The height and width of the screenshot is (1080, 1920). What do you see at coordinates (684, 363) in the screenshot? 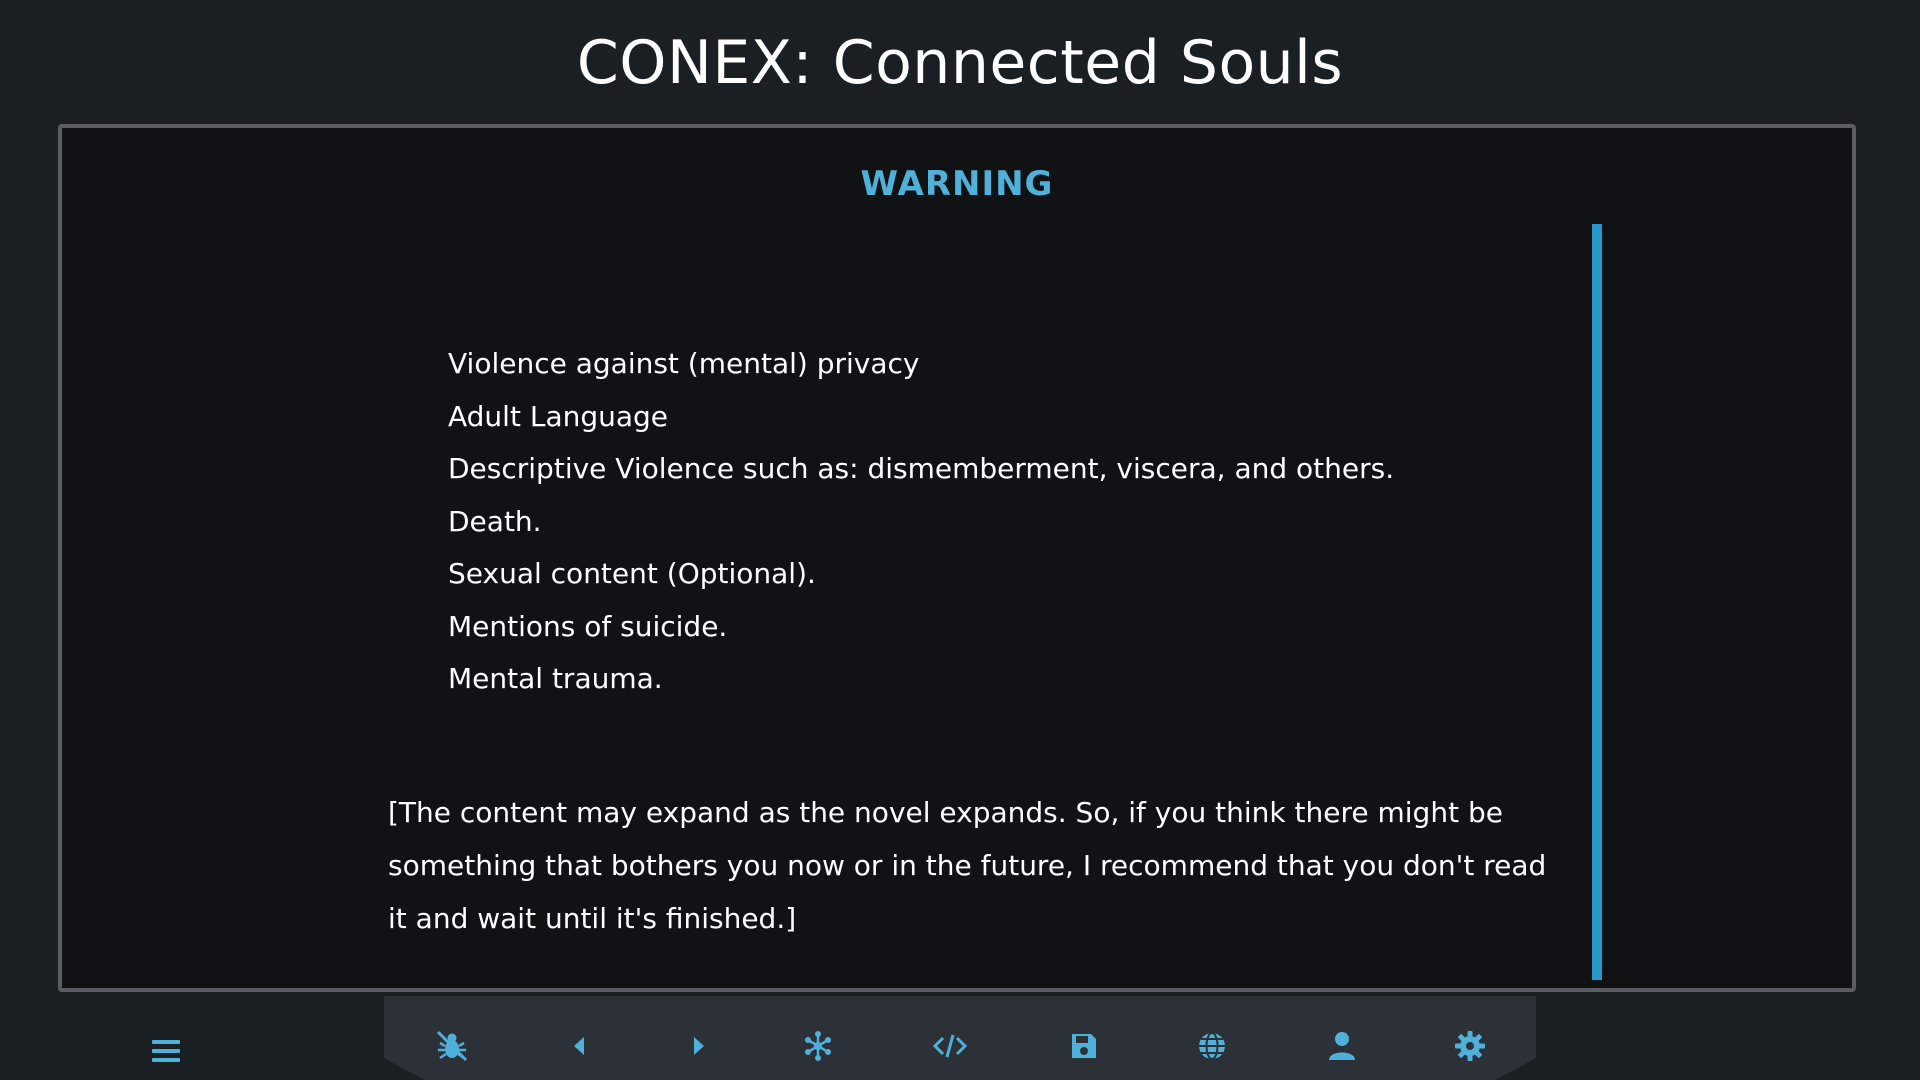
I see `warning-item: Violence against (mental) privacy` at bounding box center [684, 363].